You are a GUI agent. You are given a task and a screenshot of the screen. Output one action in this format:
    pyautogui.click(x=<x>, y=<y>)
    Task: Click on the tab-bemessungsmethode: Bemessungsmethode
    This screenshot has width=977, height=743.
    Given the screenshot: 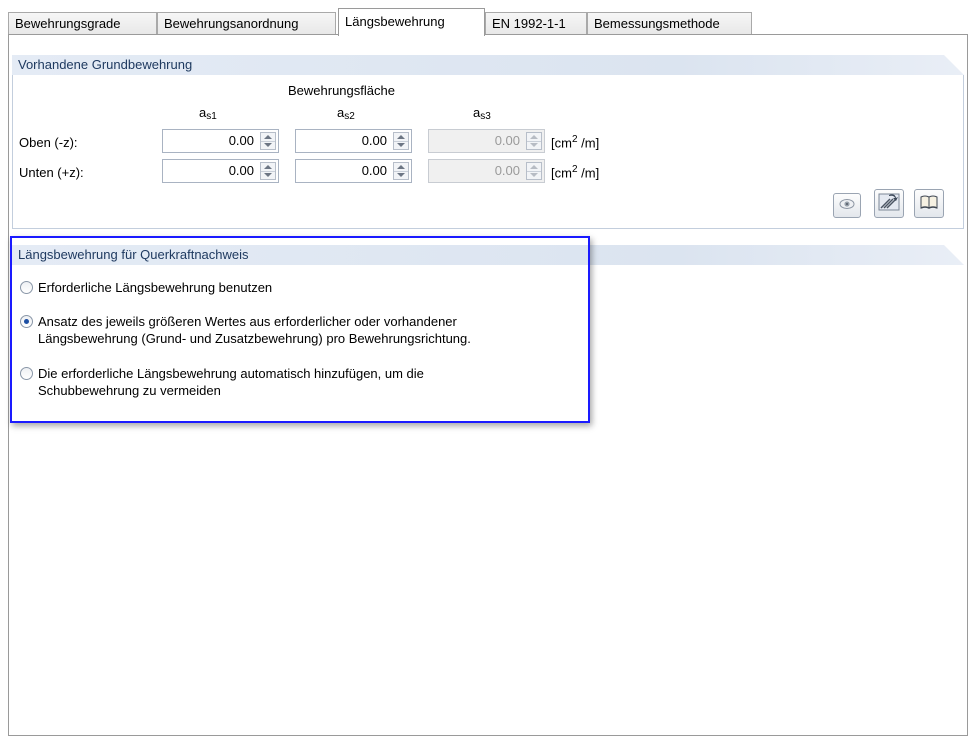 What is the action you would take?
    pyautogui.click(x=669, y=23)
    